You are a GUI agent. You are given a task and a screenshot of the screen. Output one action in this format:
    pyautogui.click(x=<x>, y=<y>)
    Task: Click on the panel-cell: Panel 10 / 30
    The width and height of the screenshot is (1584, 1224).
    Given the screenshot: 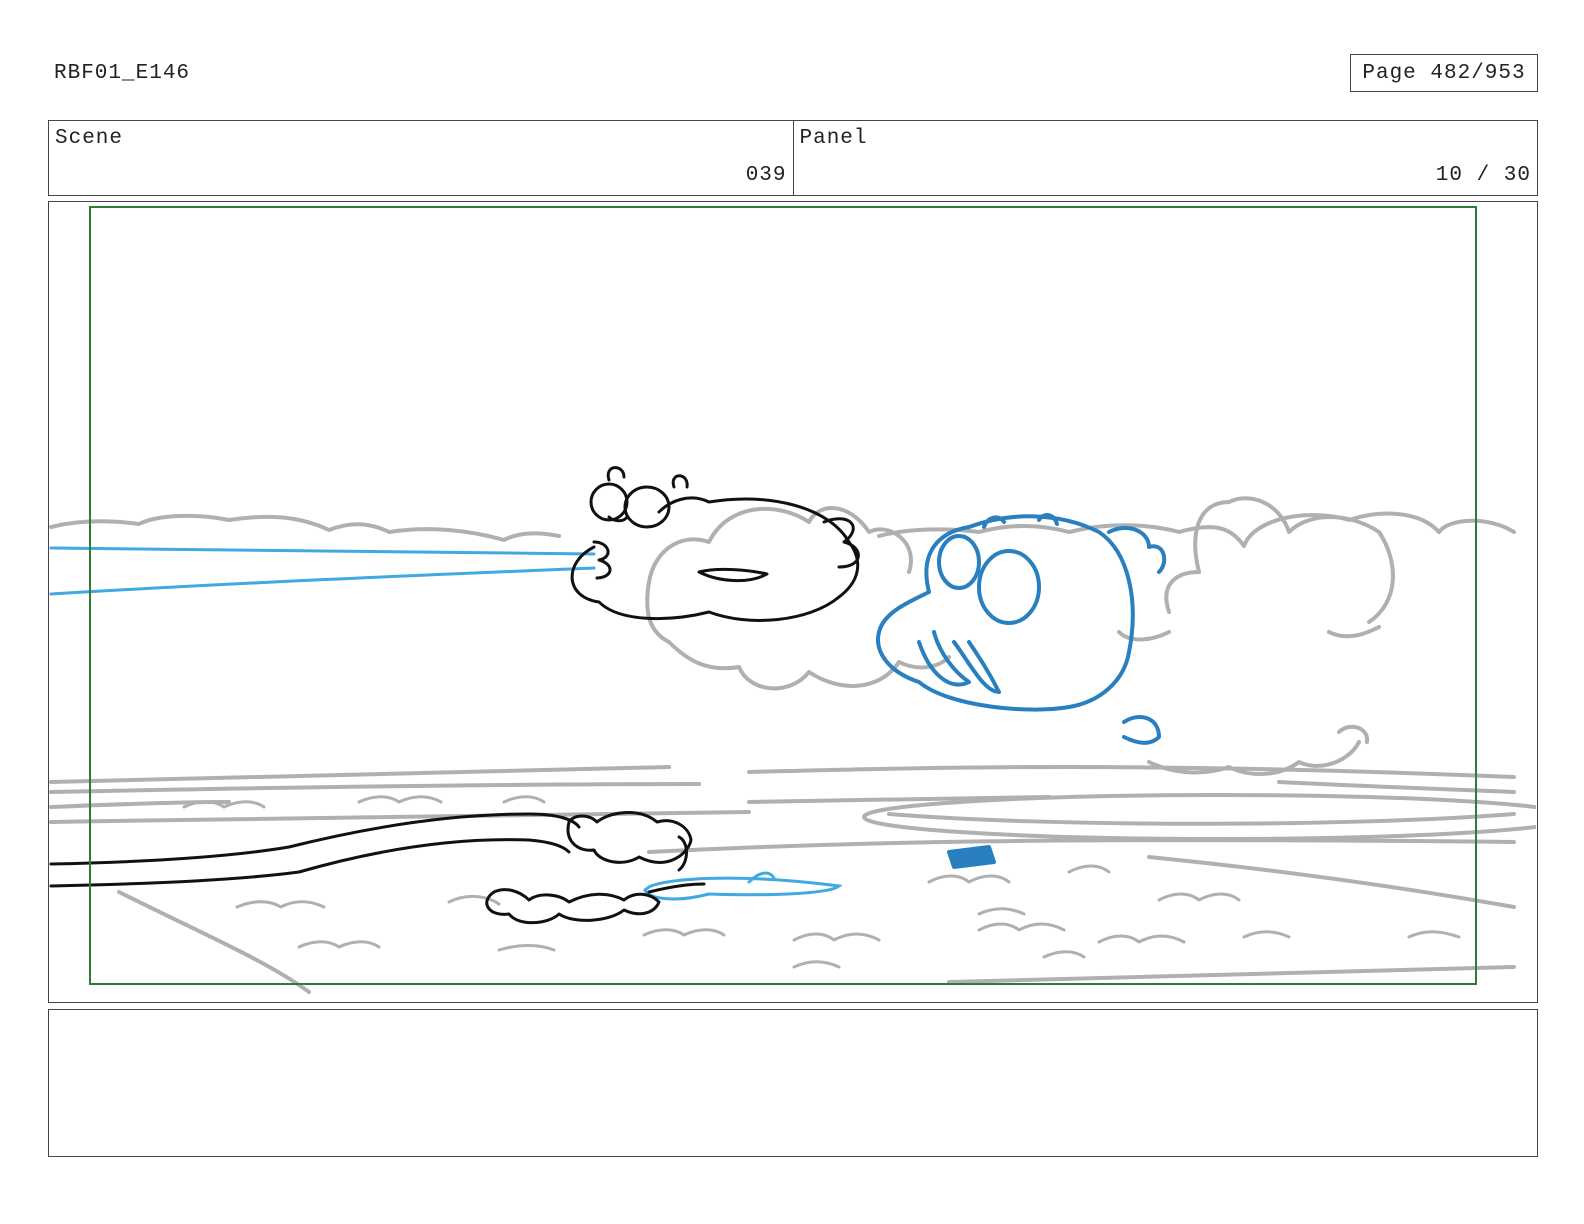 What is the action you would take?
    pyautogui.click(x=1165, y=158)
    